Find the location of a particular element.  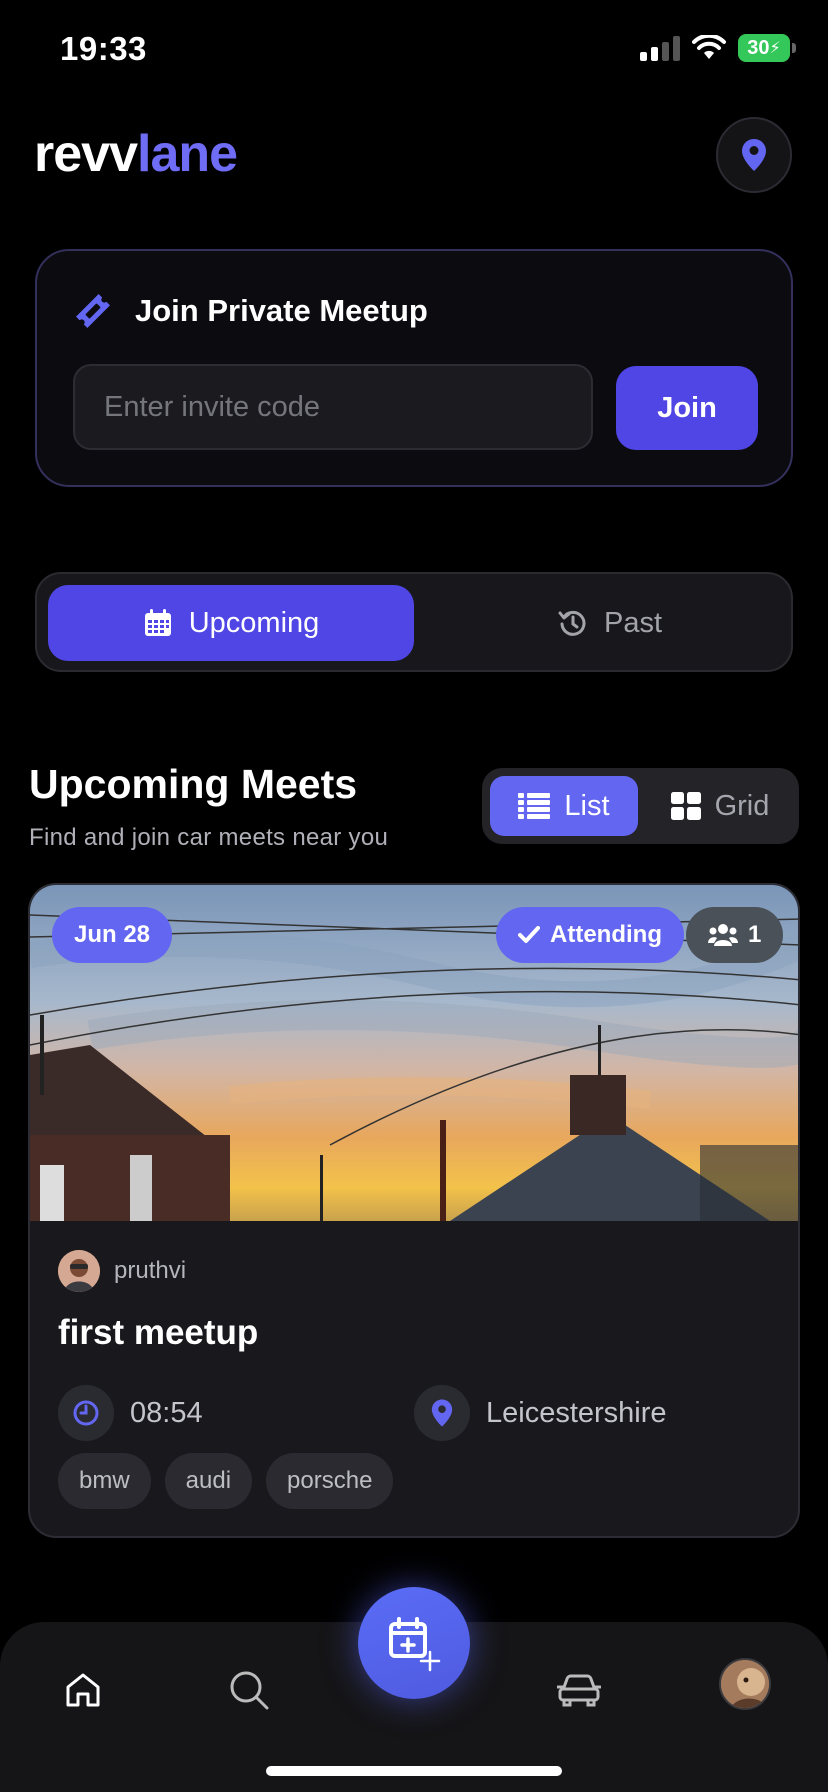

section-title: Upcoming Meets is located at coordinates (193, 784).